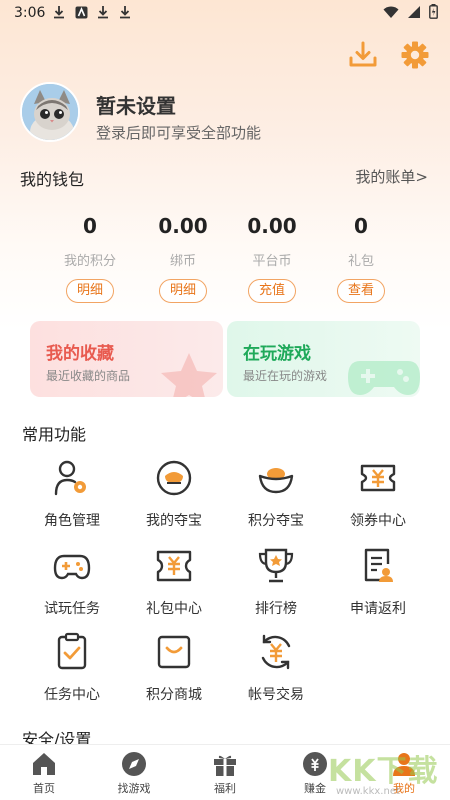 This screenshot has height=800, width=450. Describe the element at coordinates (89, 261) in the screenshot. I see `stat-label: 我的积分` at that location.